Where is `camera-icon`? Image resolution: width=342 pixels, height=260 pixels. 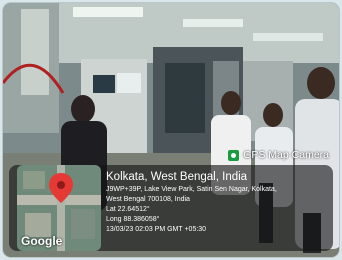
camera-icon is located at coordinates (234, 155).